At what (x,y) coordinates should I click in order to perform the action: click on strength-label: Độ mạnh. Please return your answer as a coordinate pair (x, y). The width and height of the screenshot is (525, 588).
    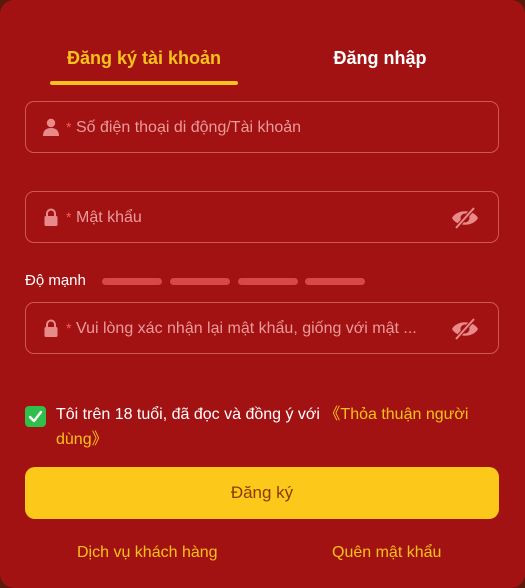
    Looking at the image, I should click on (55, 280).